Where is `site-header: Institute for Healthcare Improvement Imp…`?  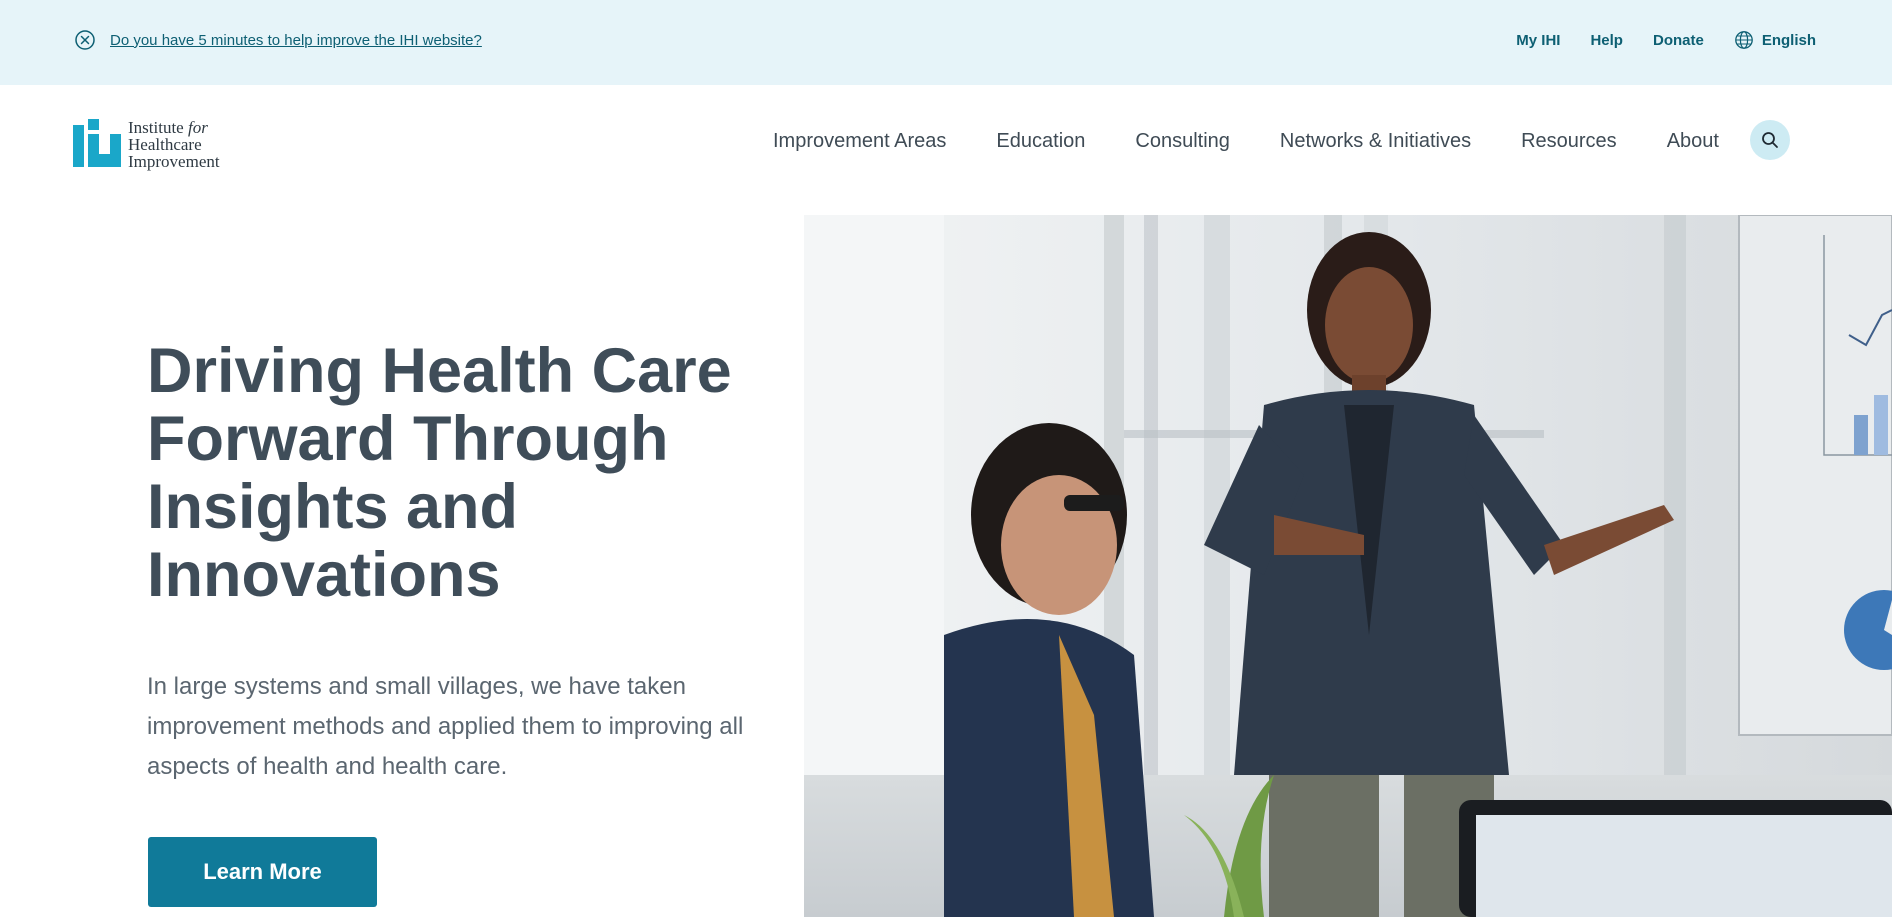 site-header: Institute for Healthcare Improvement Imp… is located at coordinates (946, 150).